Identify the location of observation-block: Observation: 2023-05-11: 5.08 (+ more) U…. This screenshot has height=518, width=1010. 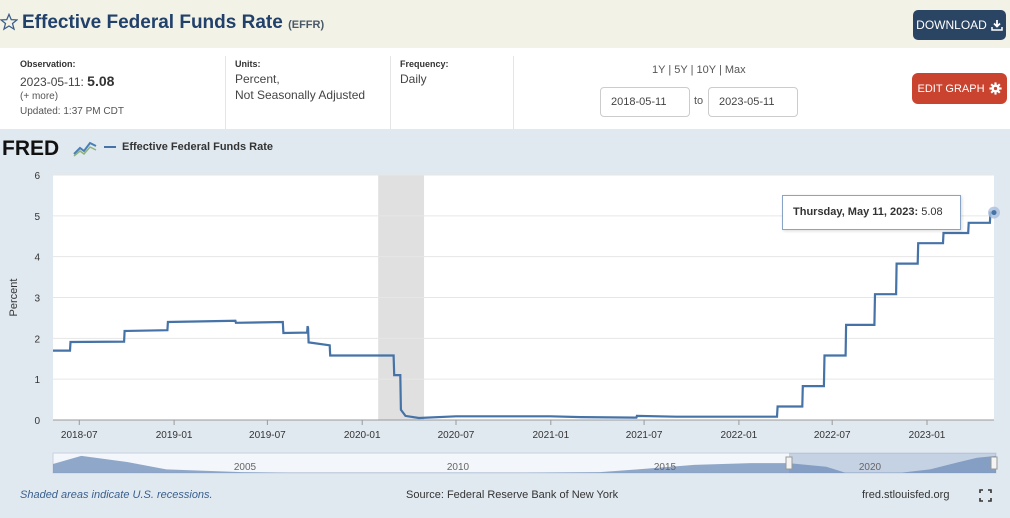
(72, 99).